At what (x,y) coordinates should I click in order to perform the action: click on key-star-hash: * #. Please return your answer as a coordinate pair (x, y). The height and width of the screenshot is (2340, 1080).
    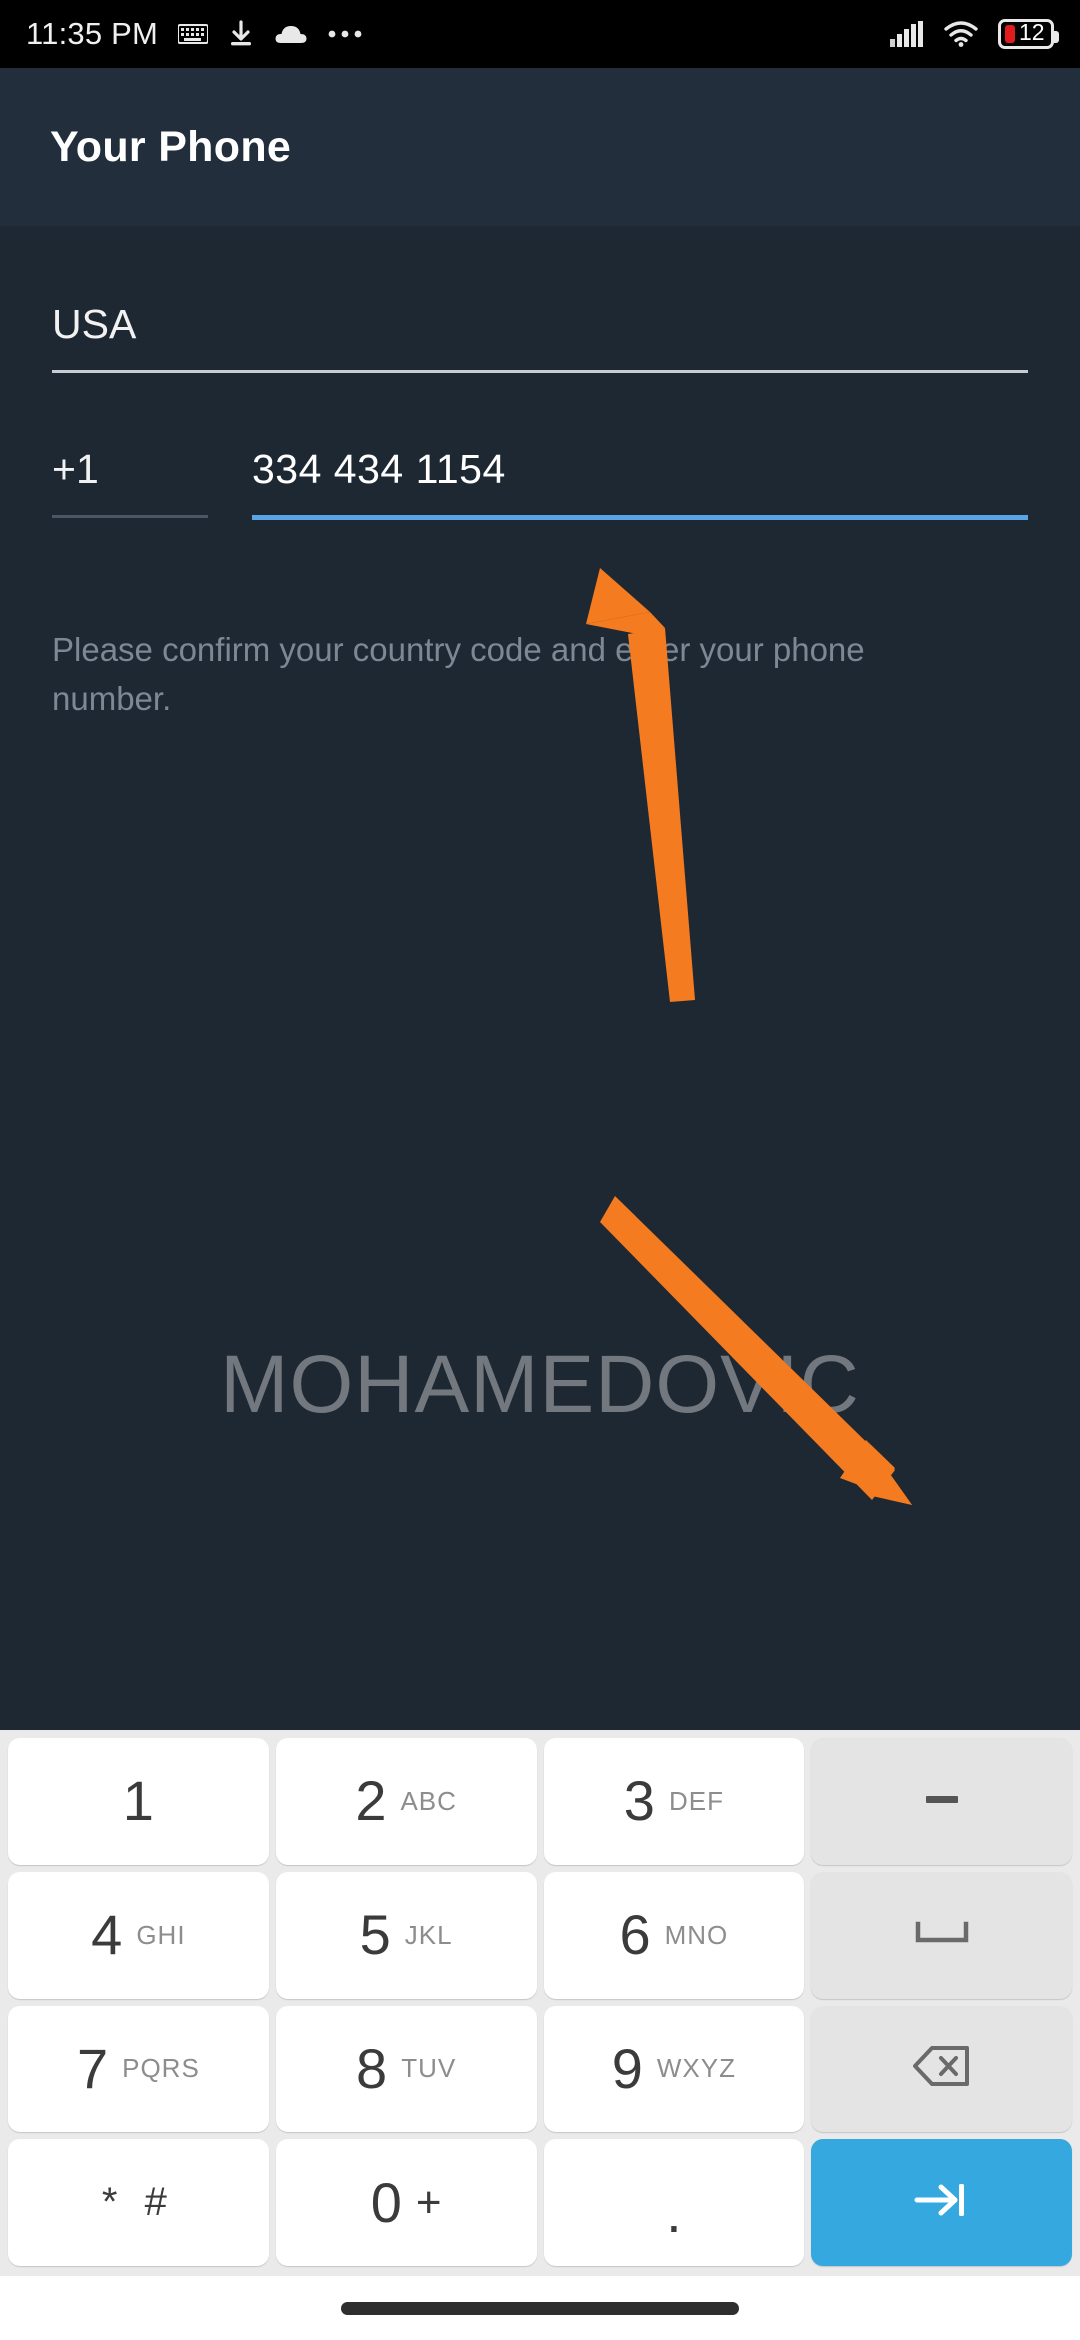
    Looking at the image, I should click on (138, 2202).